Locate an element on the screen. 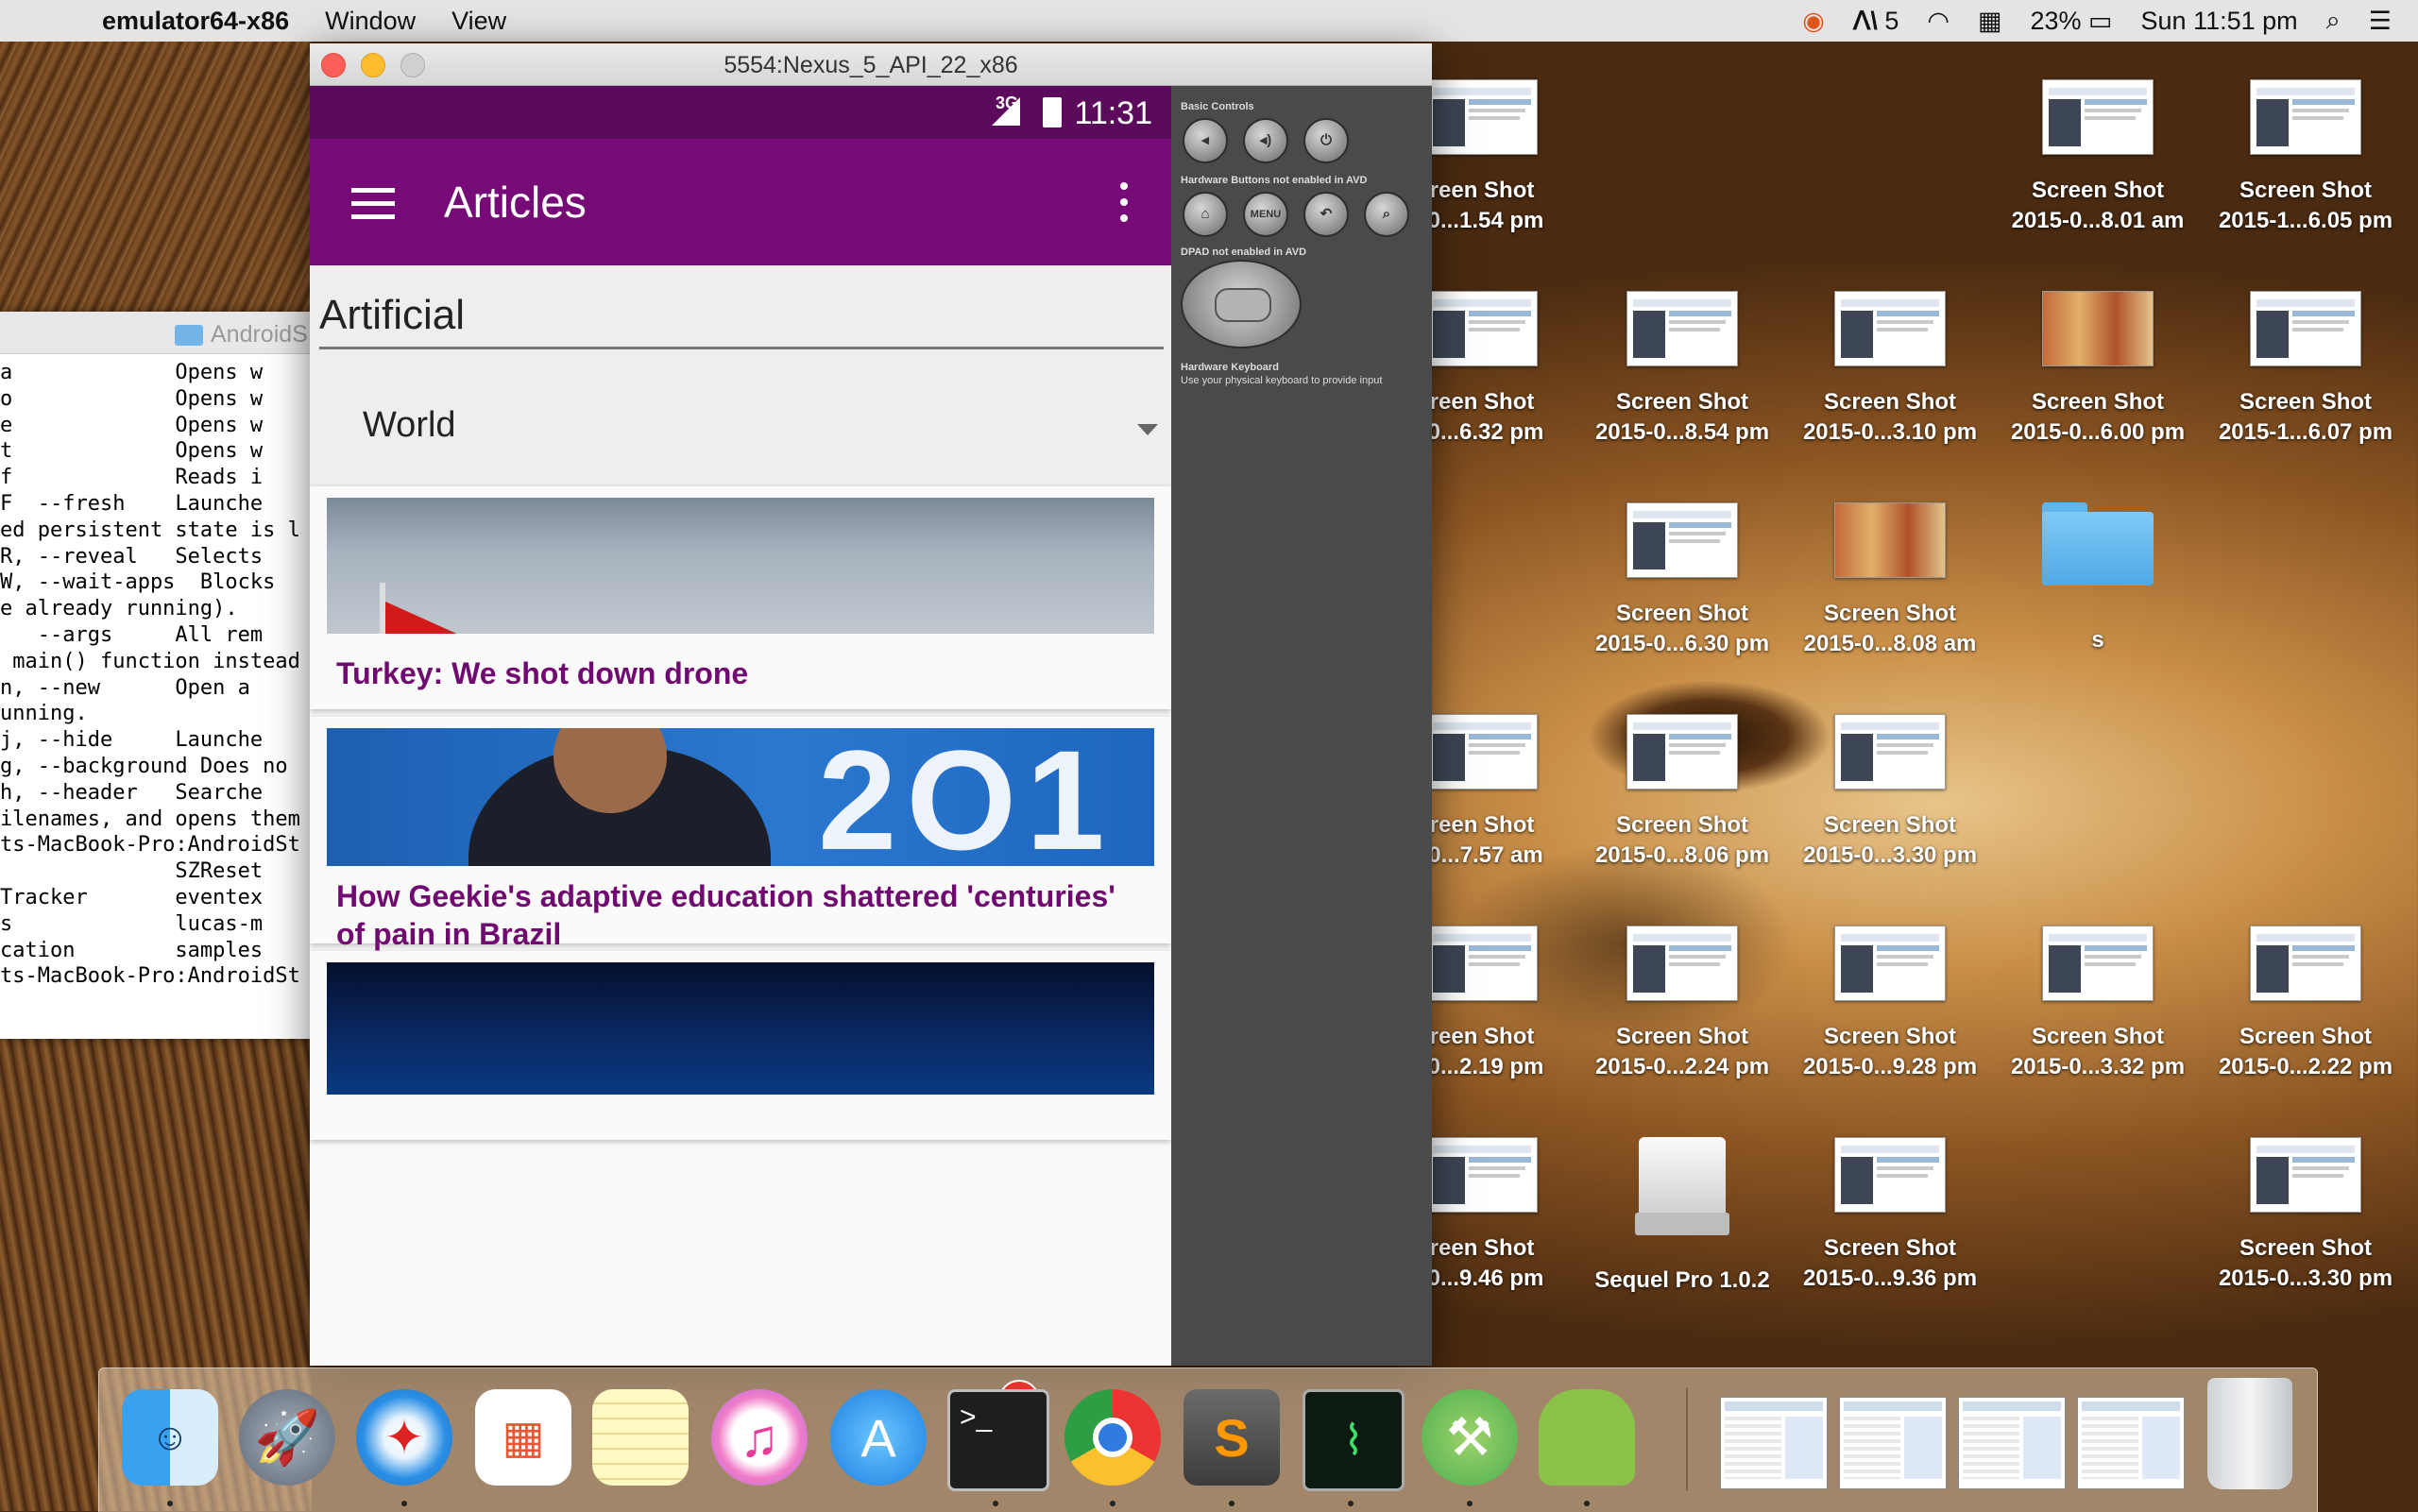 This screenshot has height=1512, width=2418. desktop-screenshot-file: Screen Shot 2015-0...8.54 pm is located at coordinates (1682, 369).